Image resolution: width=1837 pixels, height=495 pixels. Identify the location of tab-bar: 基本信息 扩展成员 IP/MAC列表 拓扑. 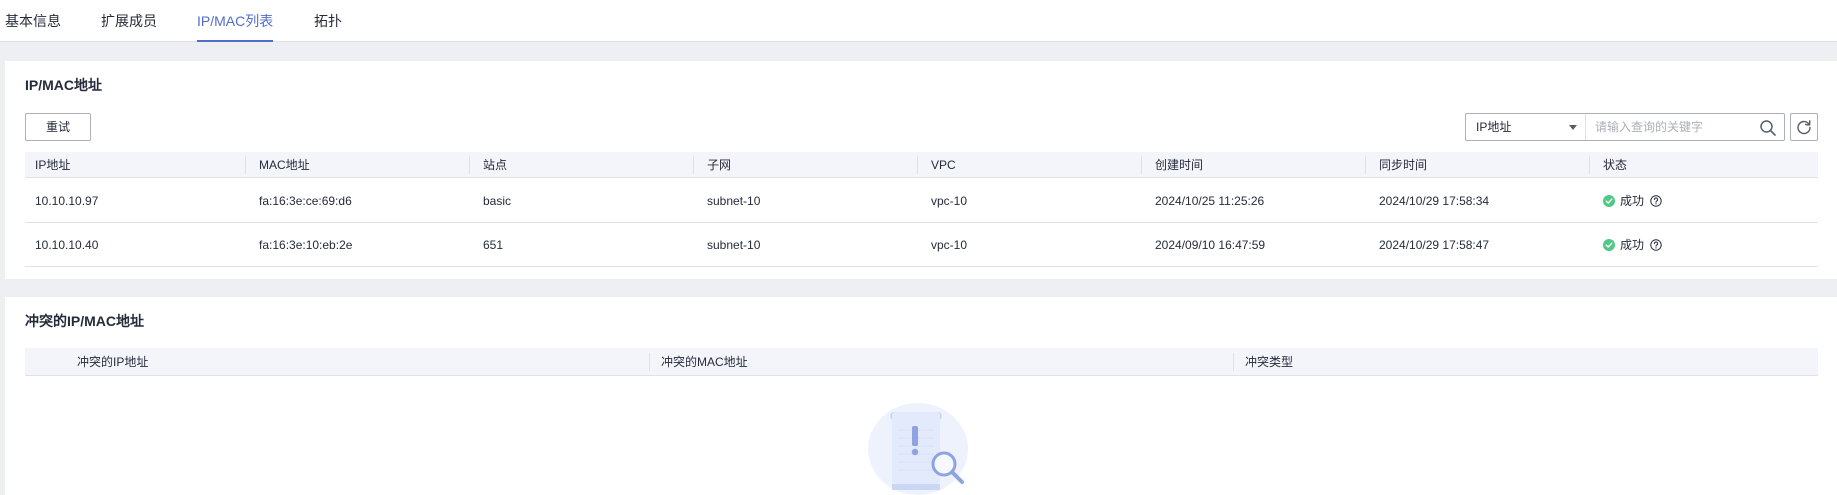
(918, 21).